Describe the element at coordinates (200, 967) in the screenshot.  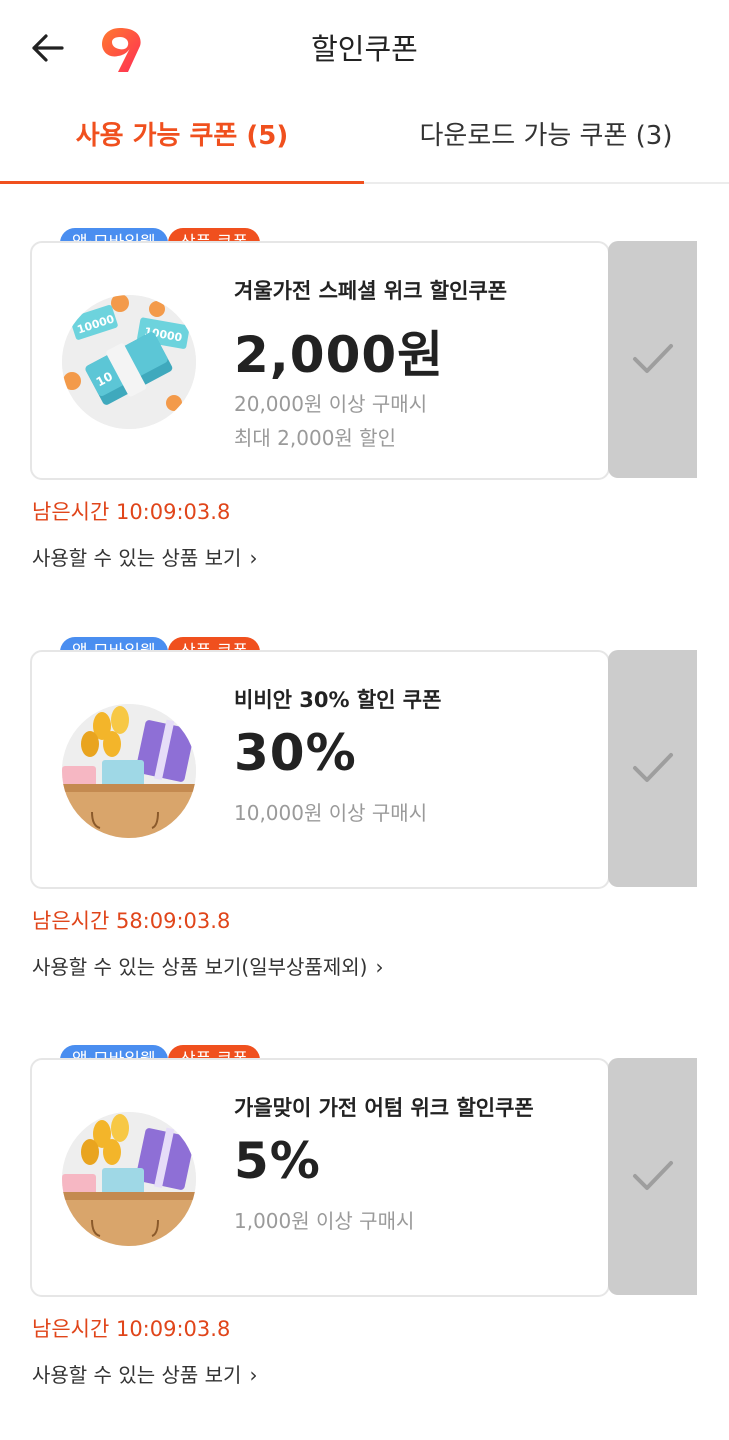
I see `view-link-label: 사용할 수 있는 상품 보기(일부상품제외)` at that location.